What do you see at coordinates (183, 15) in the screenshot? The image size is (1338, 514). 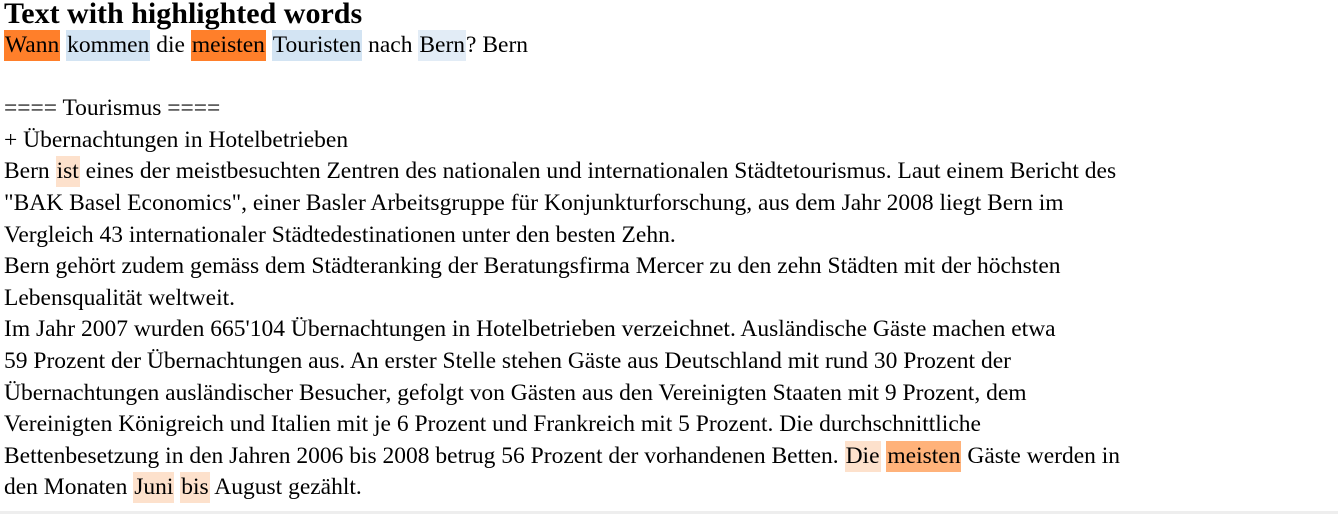 I see `page-title: Text with highlighted words` at bounding box center [183, 15].